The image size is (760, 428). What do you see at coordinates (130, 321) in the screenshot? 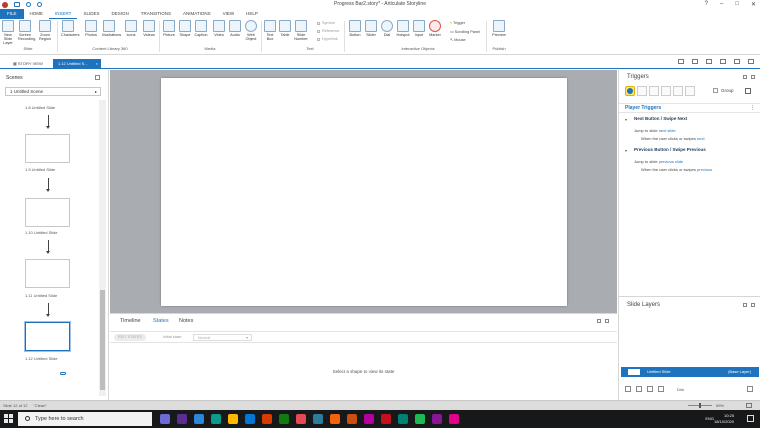
I see `tab-timeline: Timeline` at bounding box center [130, 321].